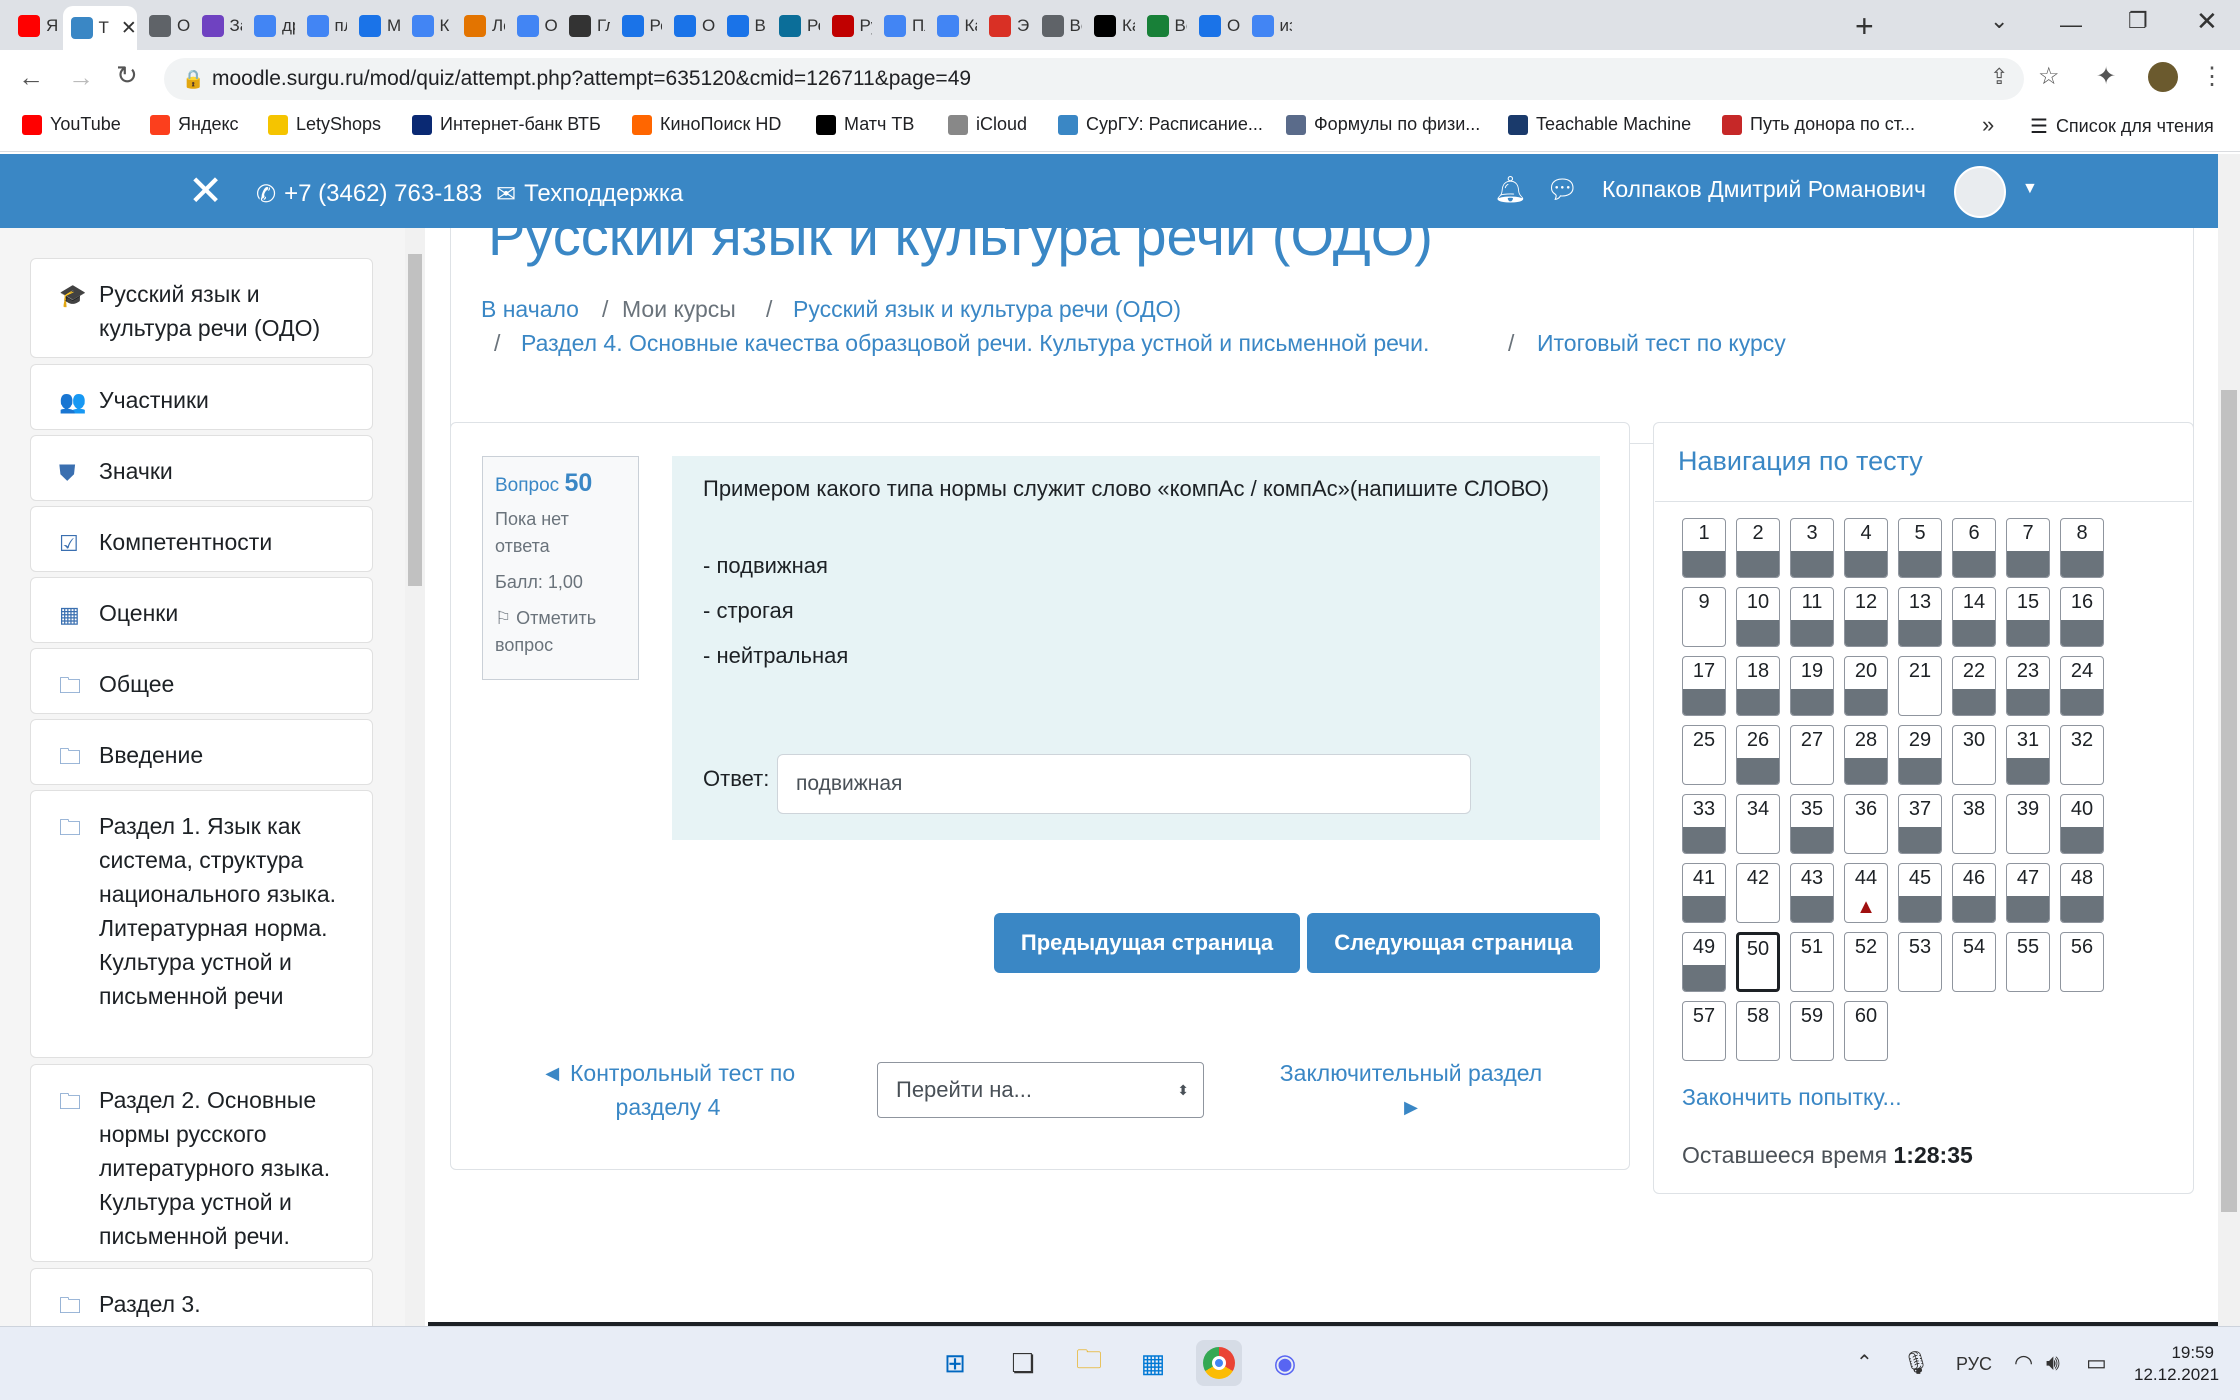 Image resolution: width=2240 pixels, height=1400 pixels. Describe the element at coordinates (1758, 962) in the screenshot. I see `quiz-nav-button-50: 50` at that location.